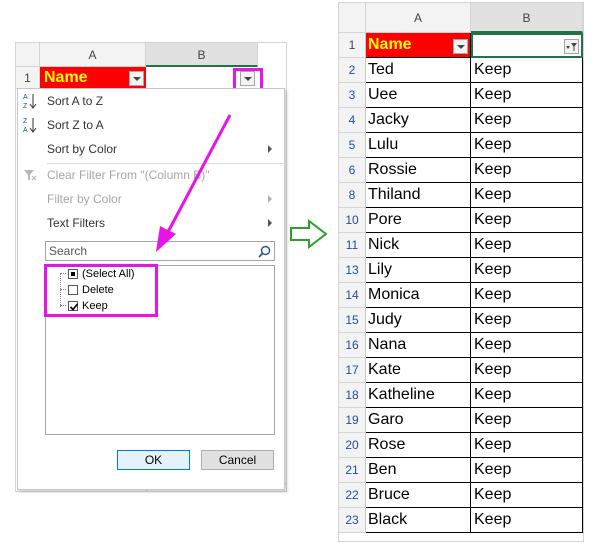 The width and height of the screenshot is (598, 544). I want to click on cell-name: Jacky, so click(418, 120).